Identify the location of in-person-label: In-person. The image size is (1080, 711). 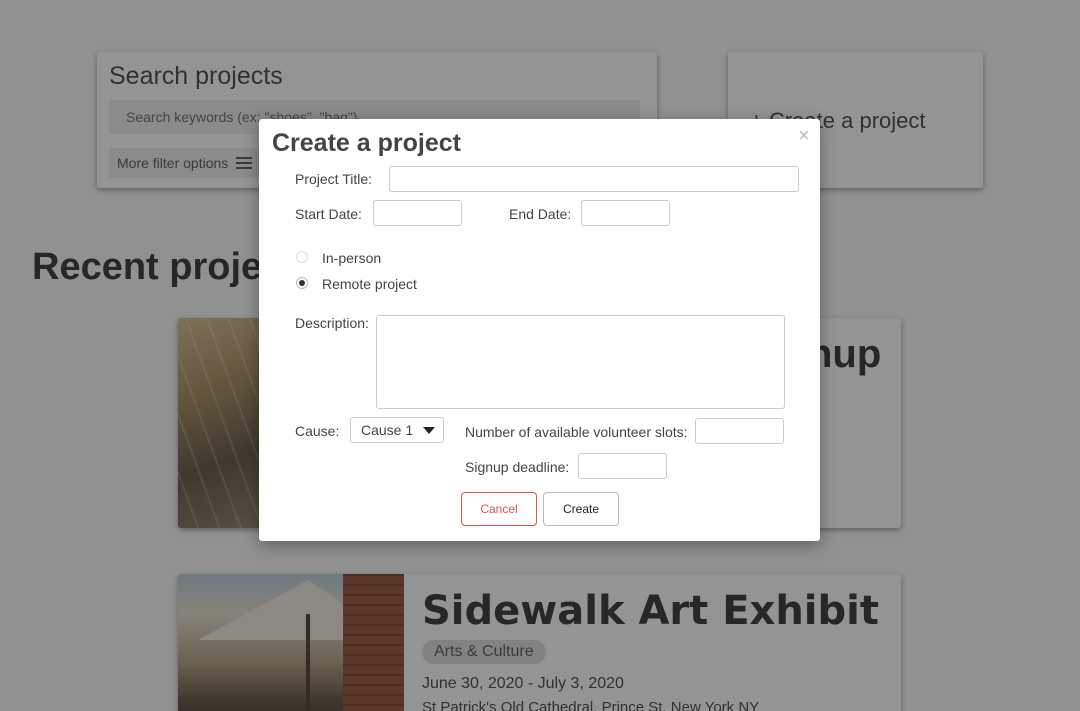
(351, 258).